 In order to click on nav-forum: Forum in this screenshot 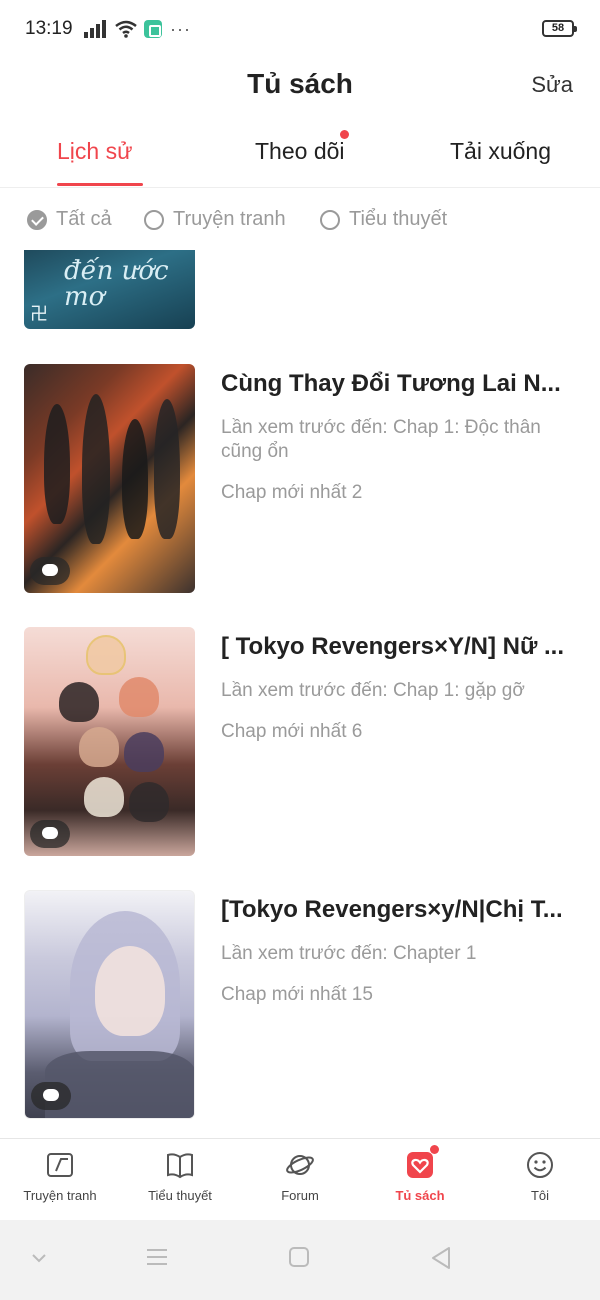, I will do `click(300, 1180)`.